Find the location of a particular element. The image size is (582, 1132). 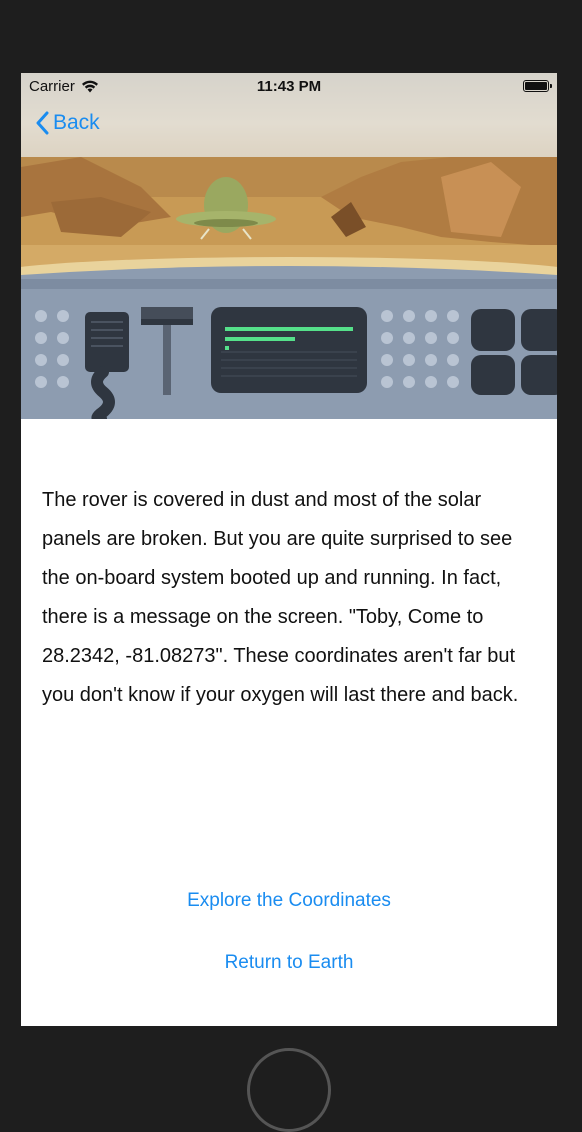

status-bar: Carrier 11:43 PM is located at coordinates (289, 87).